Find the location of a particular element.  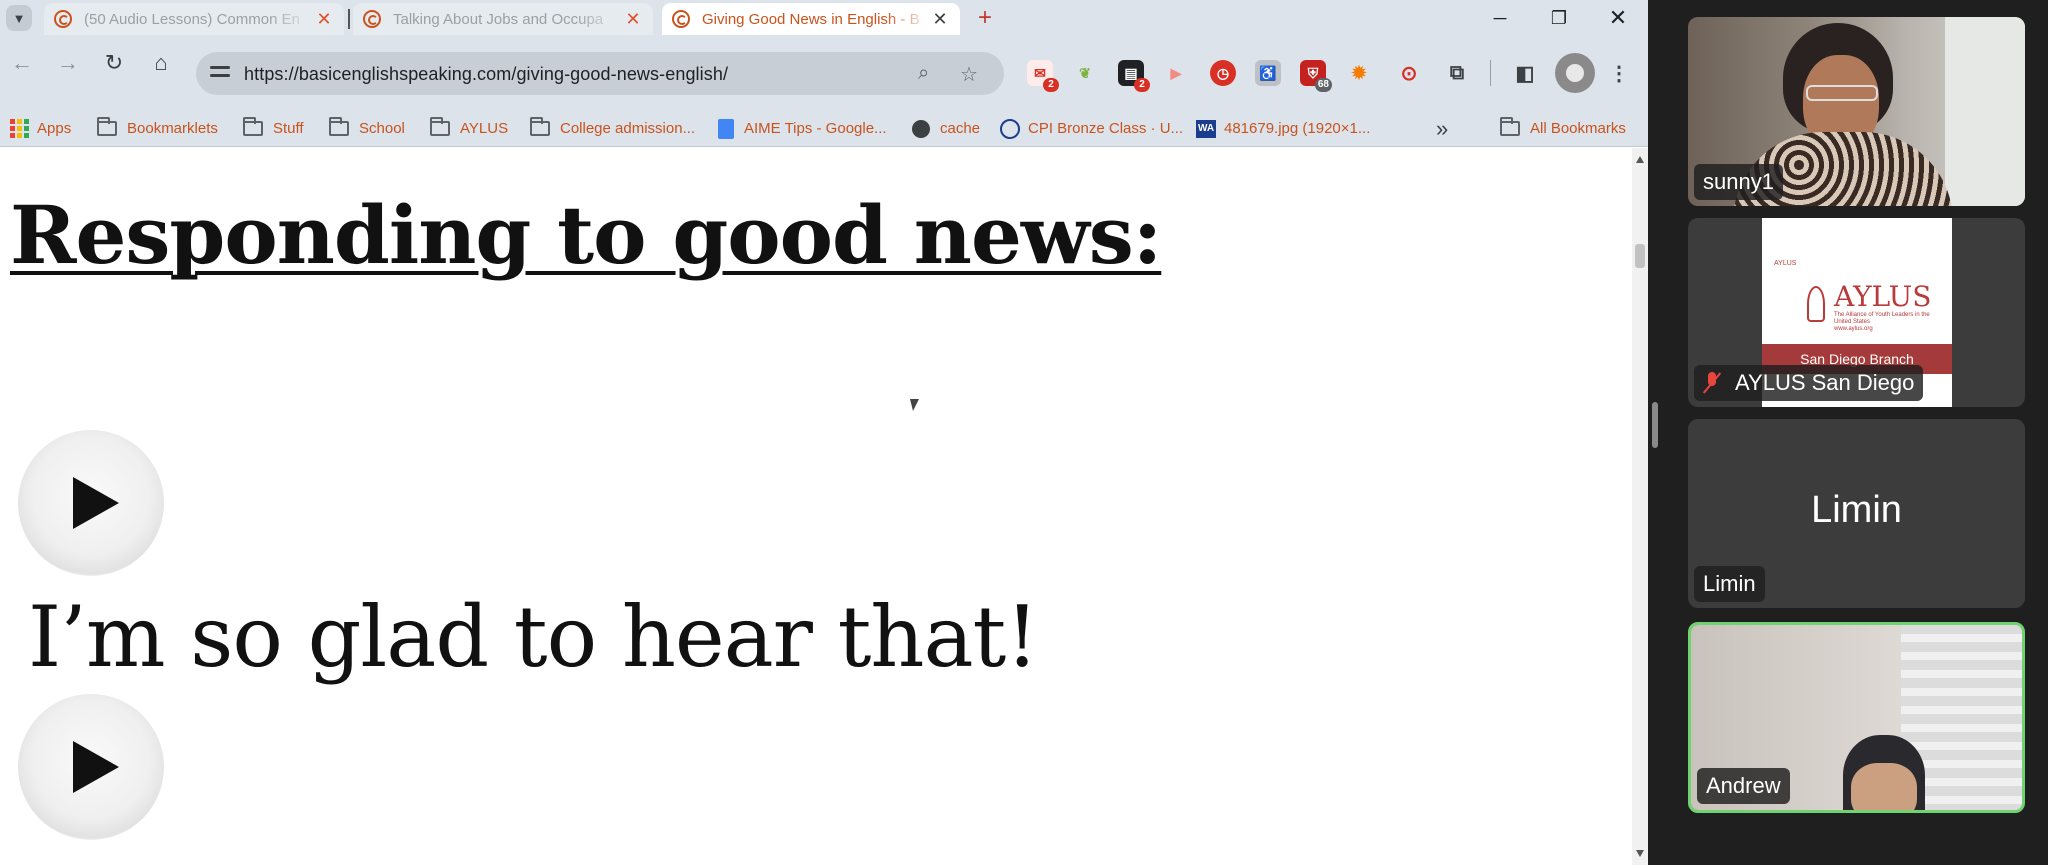

home-icon: ⌂ is located at coordinates (161, 62).